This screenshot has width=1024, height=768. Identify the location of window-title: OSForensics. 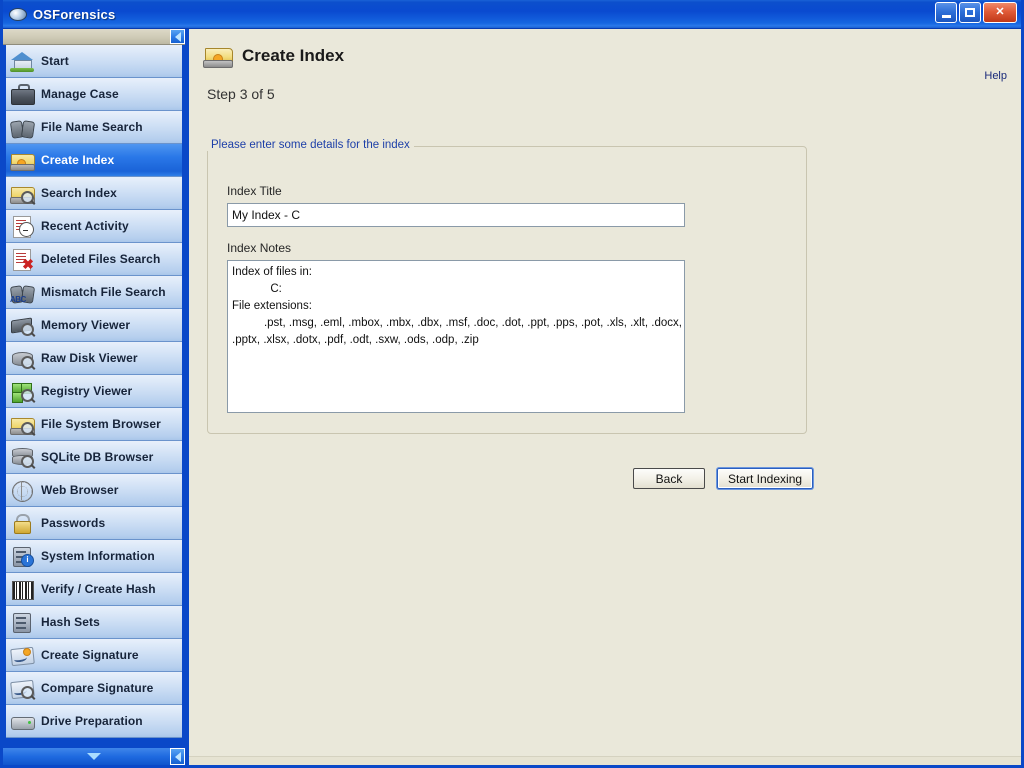
(74, 14).